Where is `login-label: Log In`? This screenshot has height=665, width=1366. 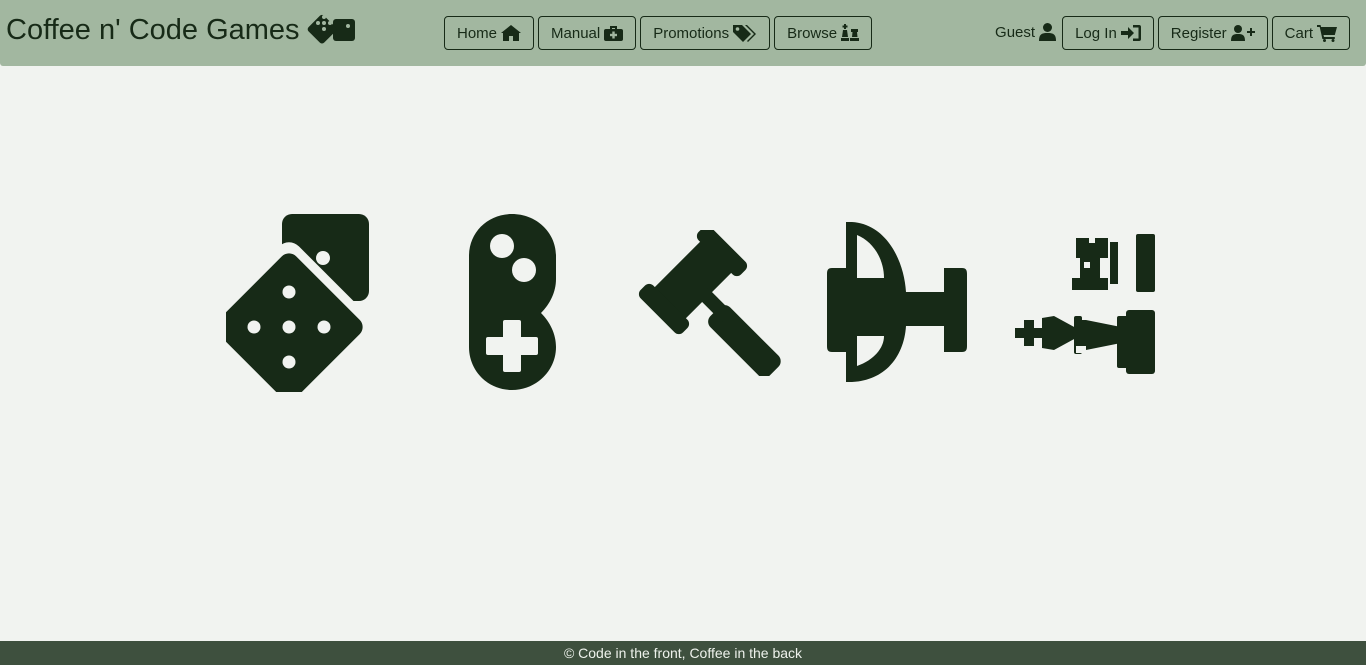
login-label: Log In is located at coordinates (1096, 33).